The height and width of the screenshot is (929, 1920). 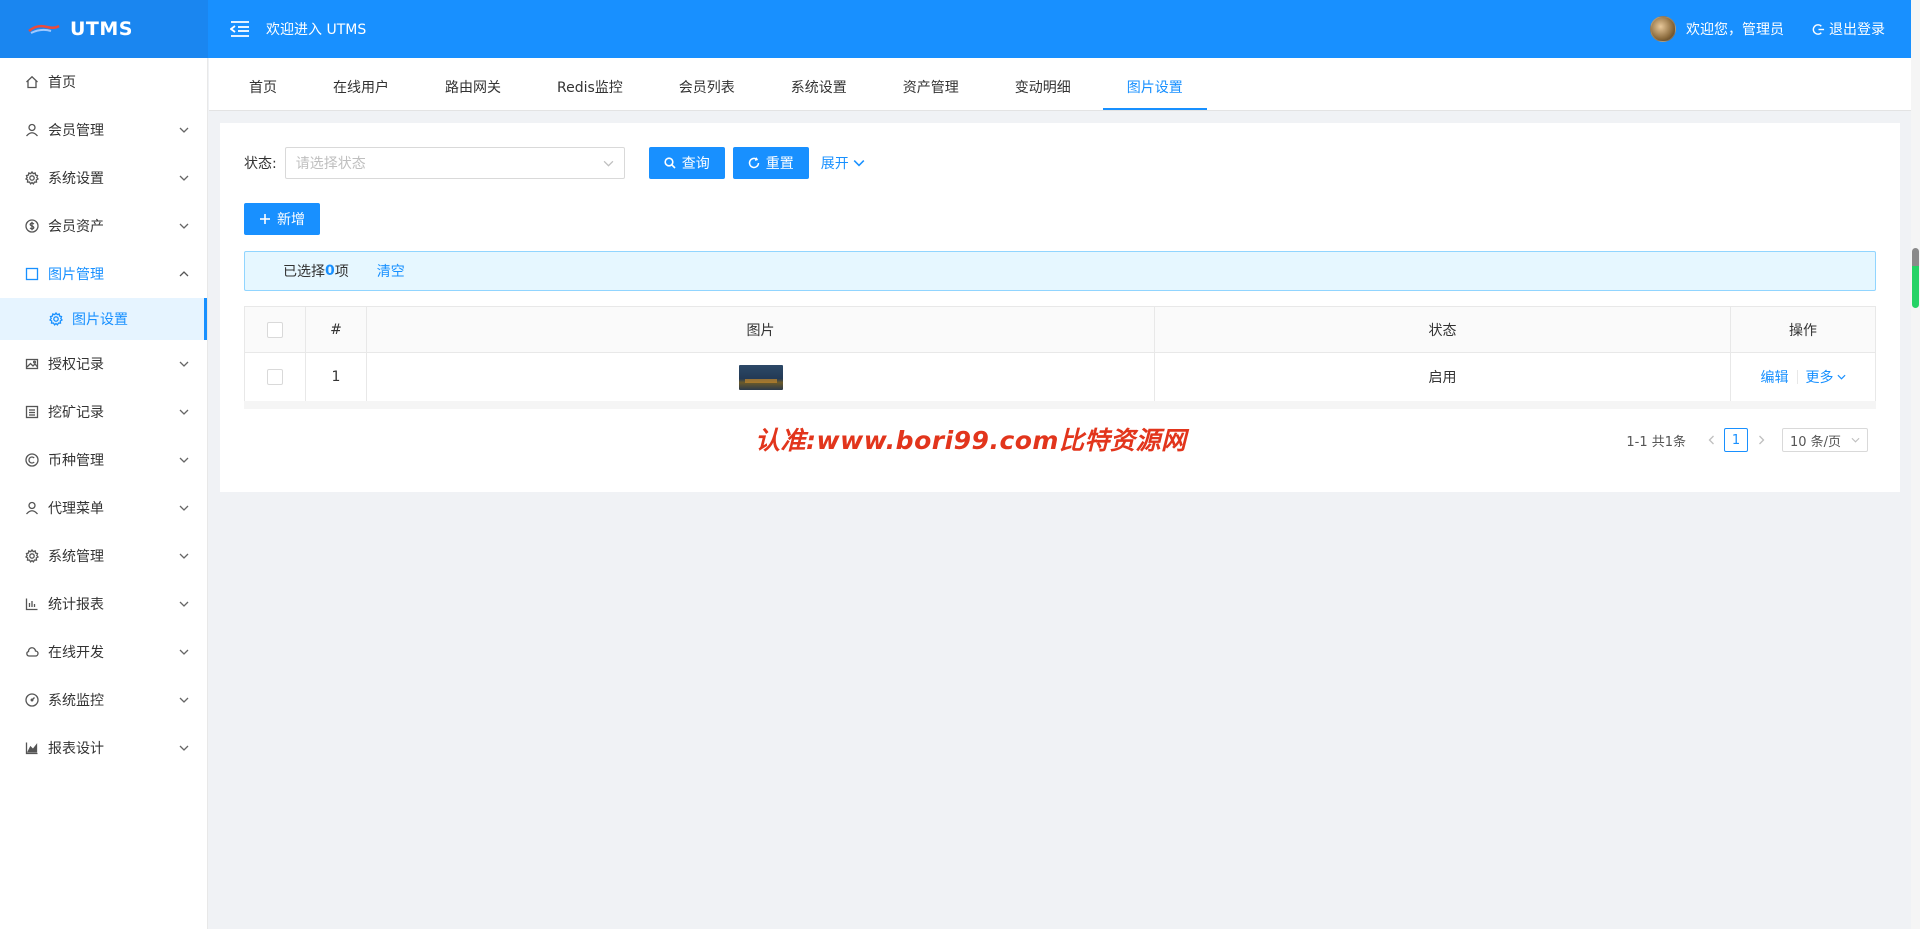 I want to click on sidebar-item-online-development: 在线开发, so click(x=103, y=652).